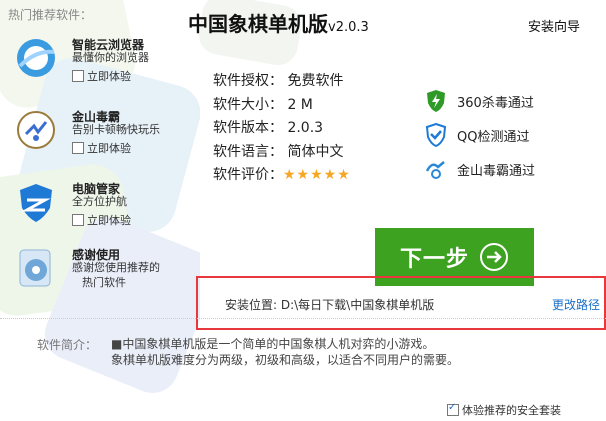 The height and width of the screenshot is (421, 606). I want to click on safe-pack-label: 体验推荐的安全套装, so click(511, 410).